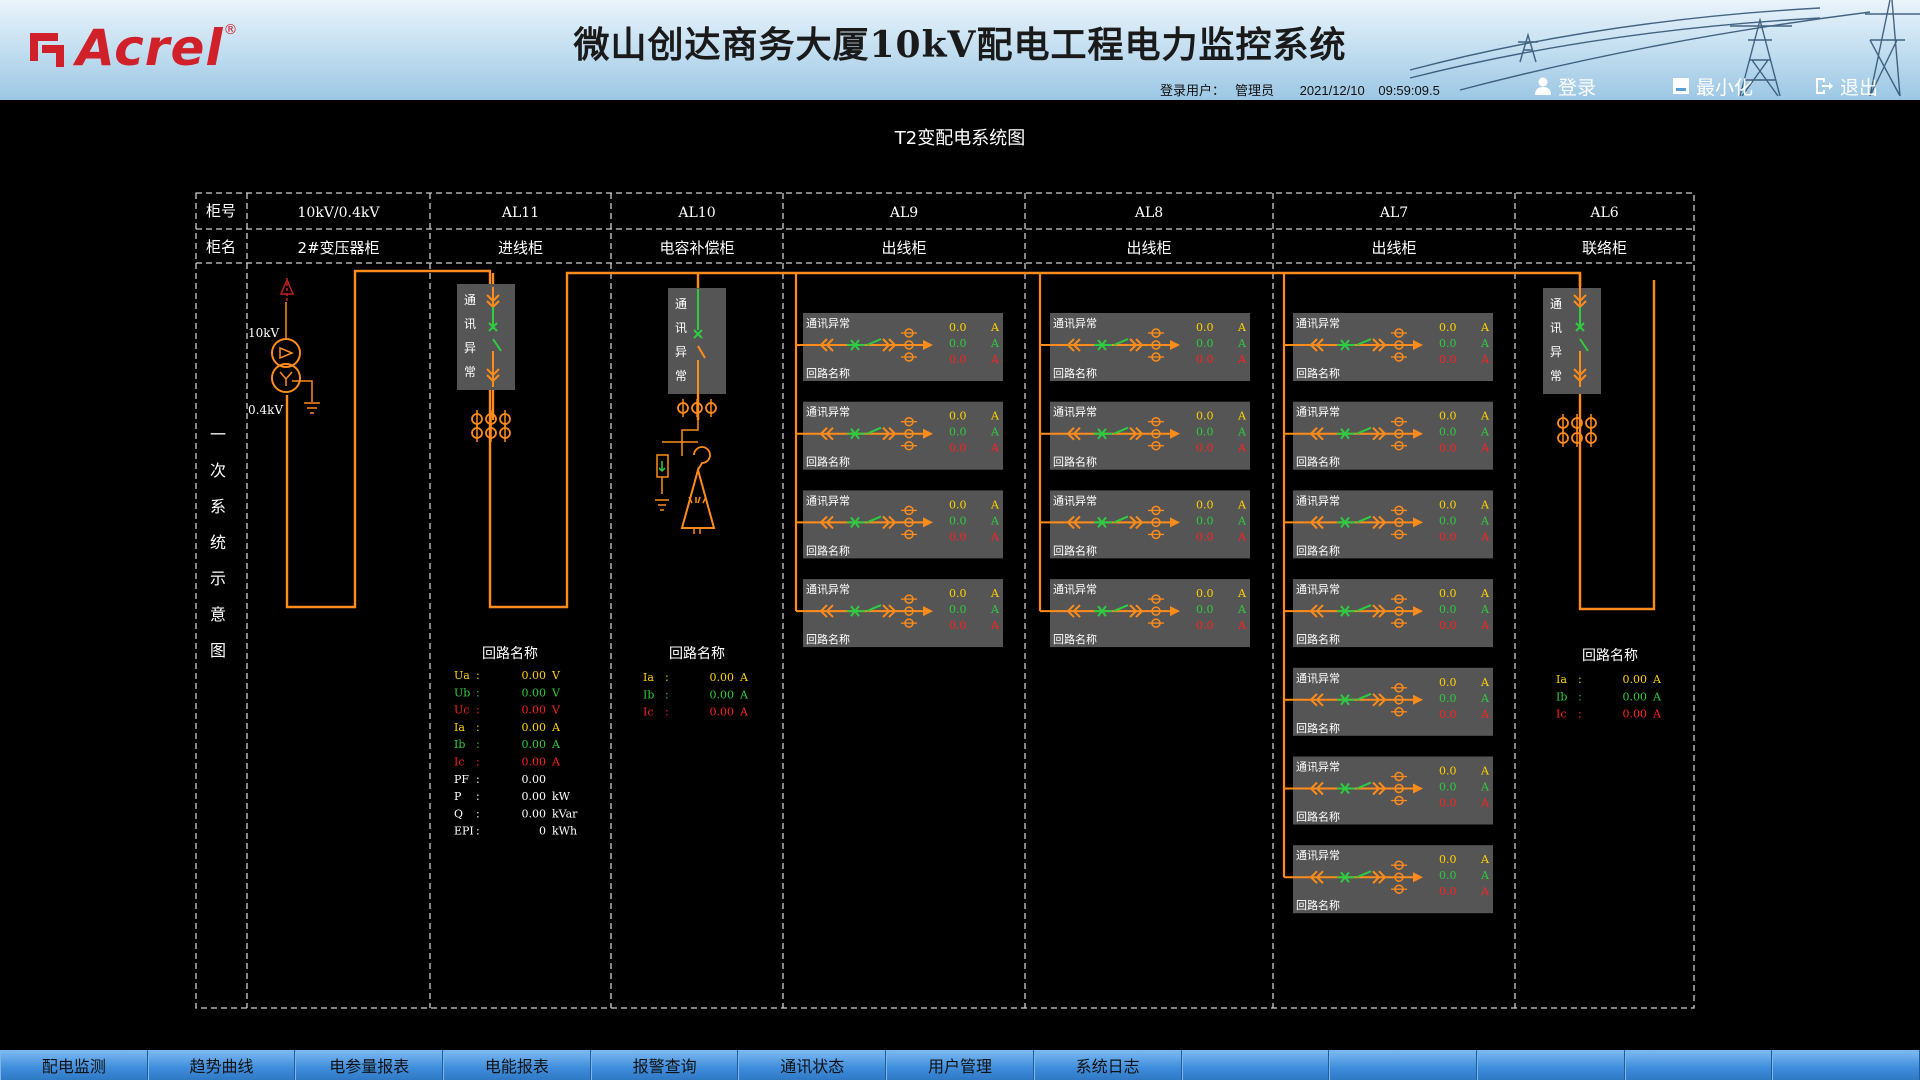 The width and height of the screenshot is (1920, 1080). I want to click on nav-tab: 报警查询, so click(664, 1065).